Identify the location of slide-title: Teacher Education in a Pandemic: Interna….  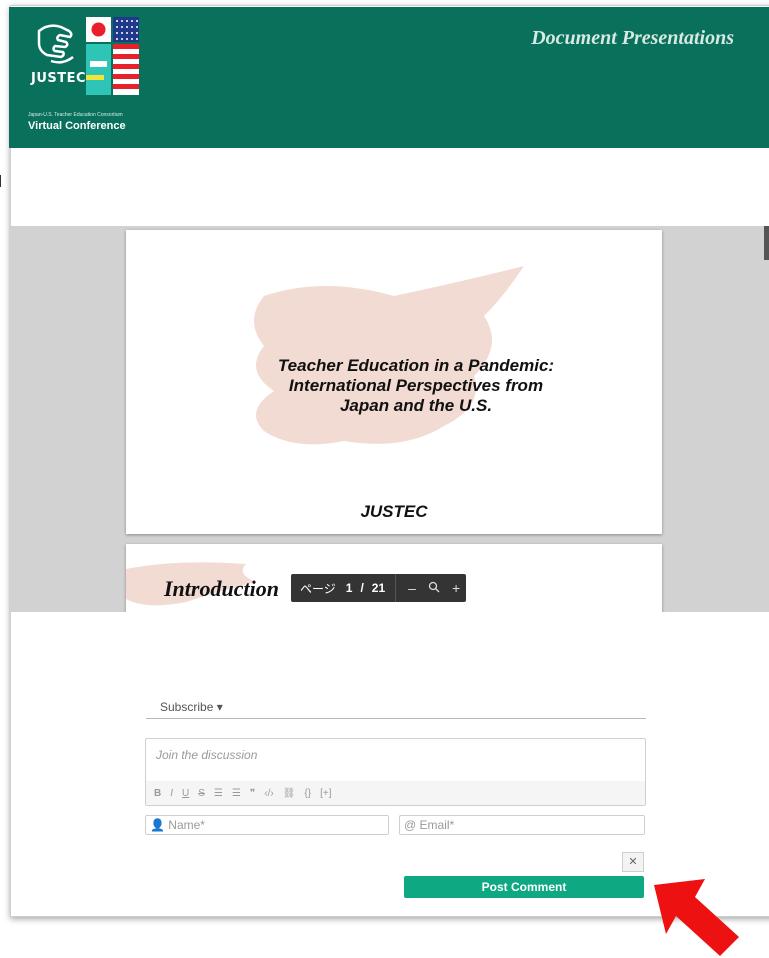
(416, 386).